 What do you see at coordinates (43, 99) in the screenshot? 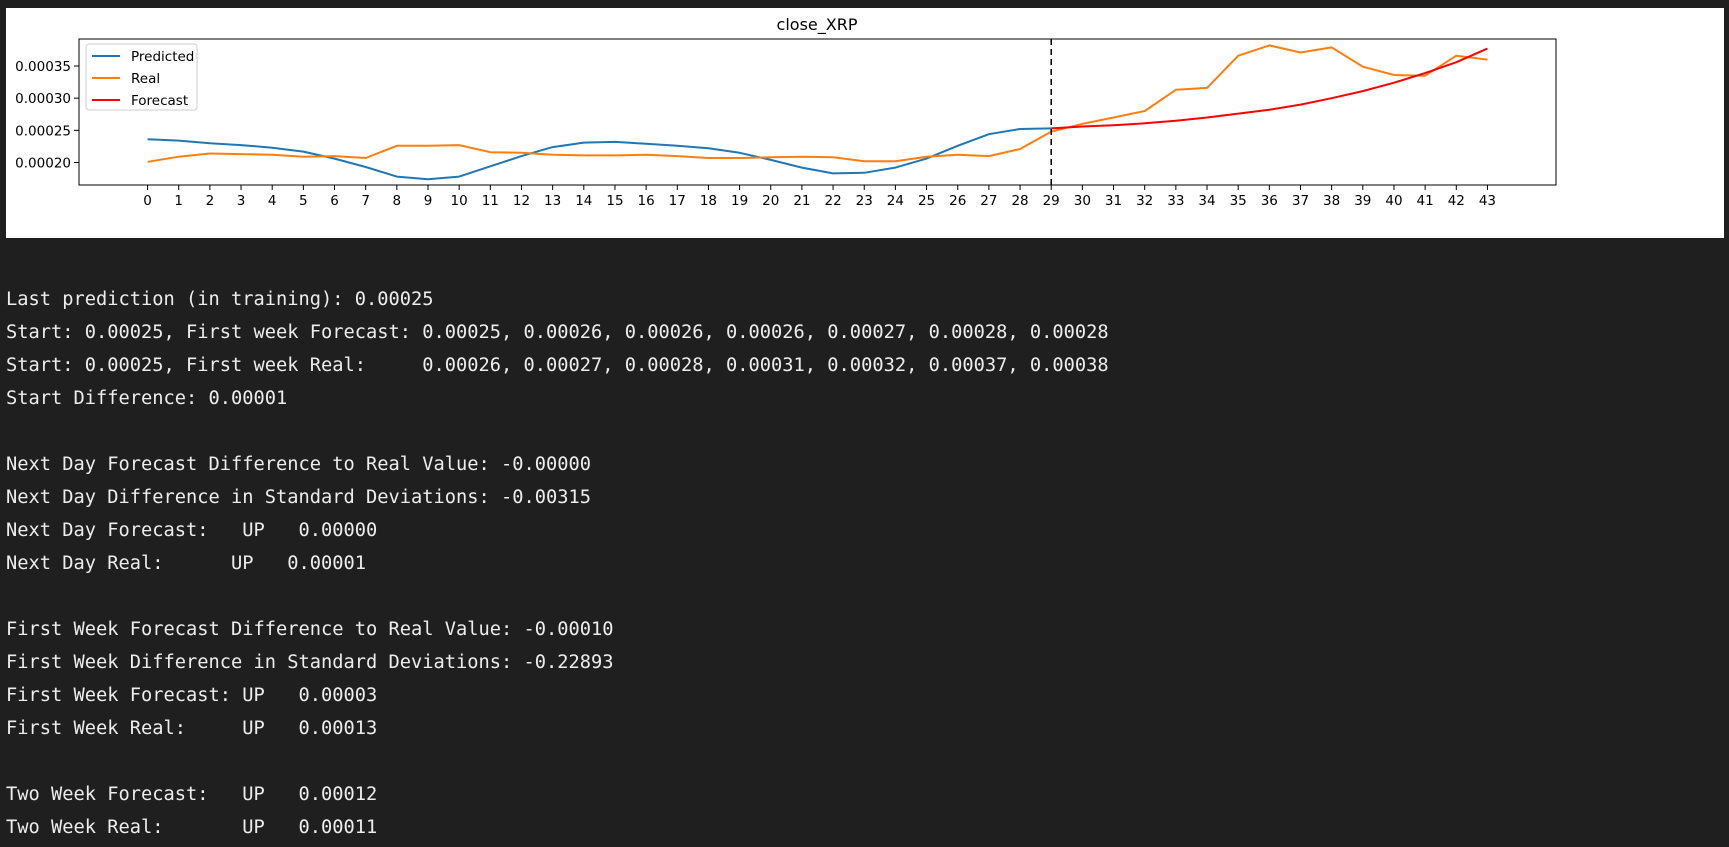
I see `y-tick-label: 0.00030` at bounding box center [43, 99].